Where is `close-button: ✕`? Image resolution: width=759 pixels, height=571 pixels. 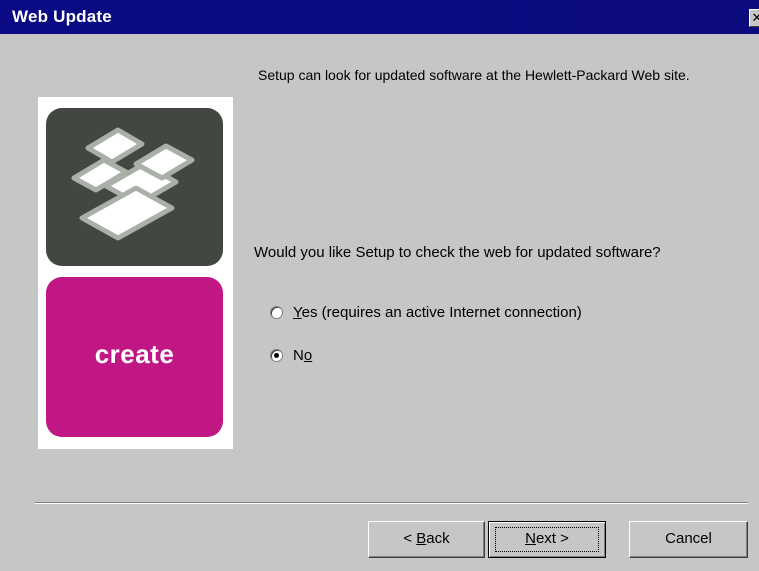
close-button: ✕ is located at coordinates (754, 18).